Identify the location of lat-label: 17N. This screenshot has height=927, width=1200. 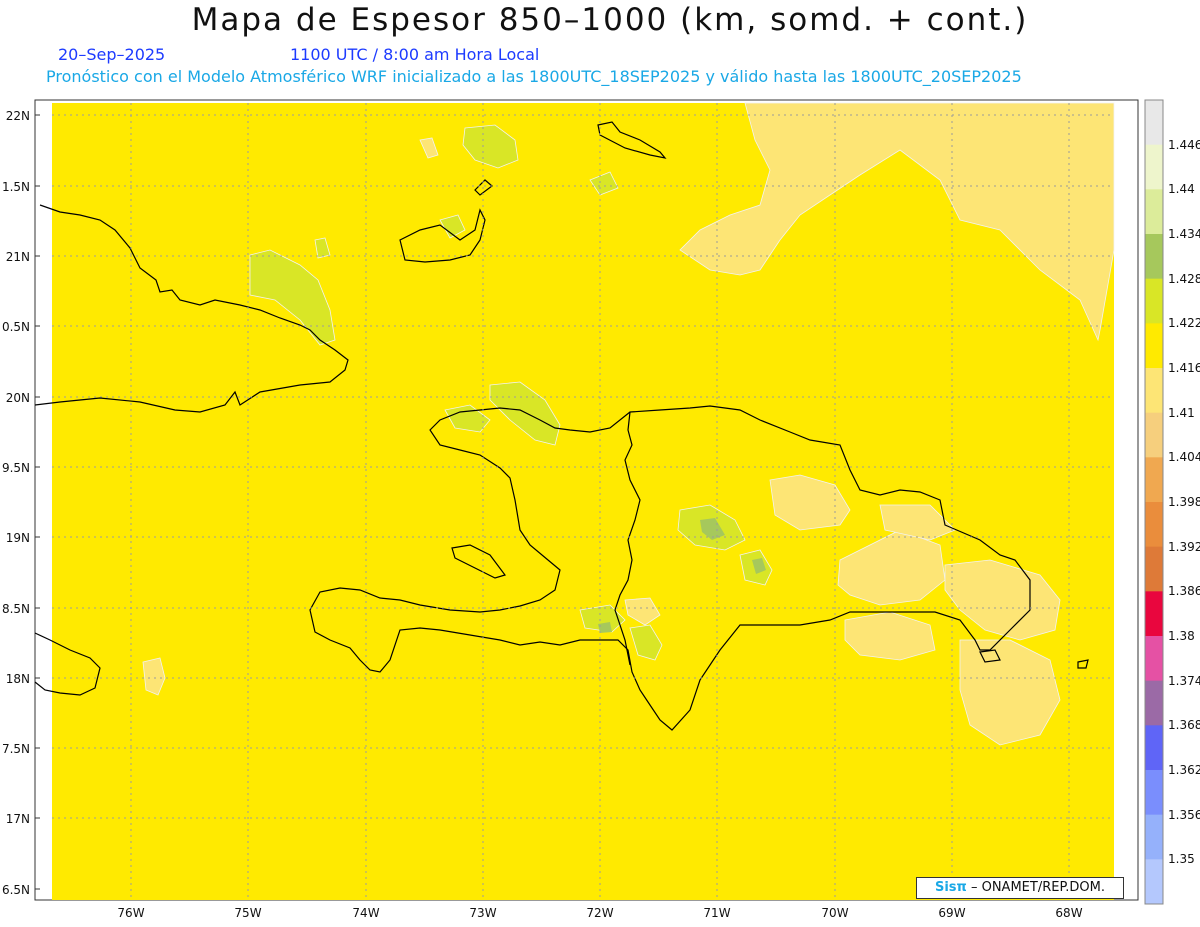
(18, 819).